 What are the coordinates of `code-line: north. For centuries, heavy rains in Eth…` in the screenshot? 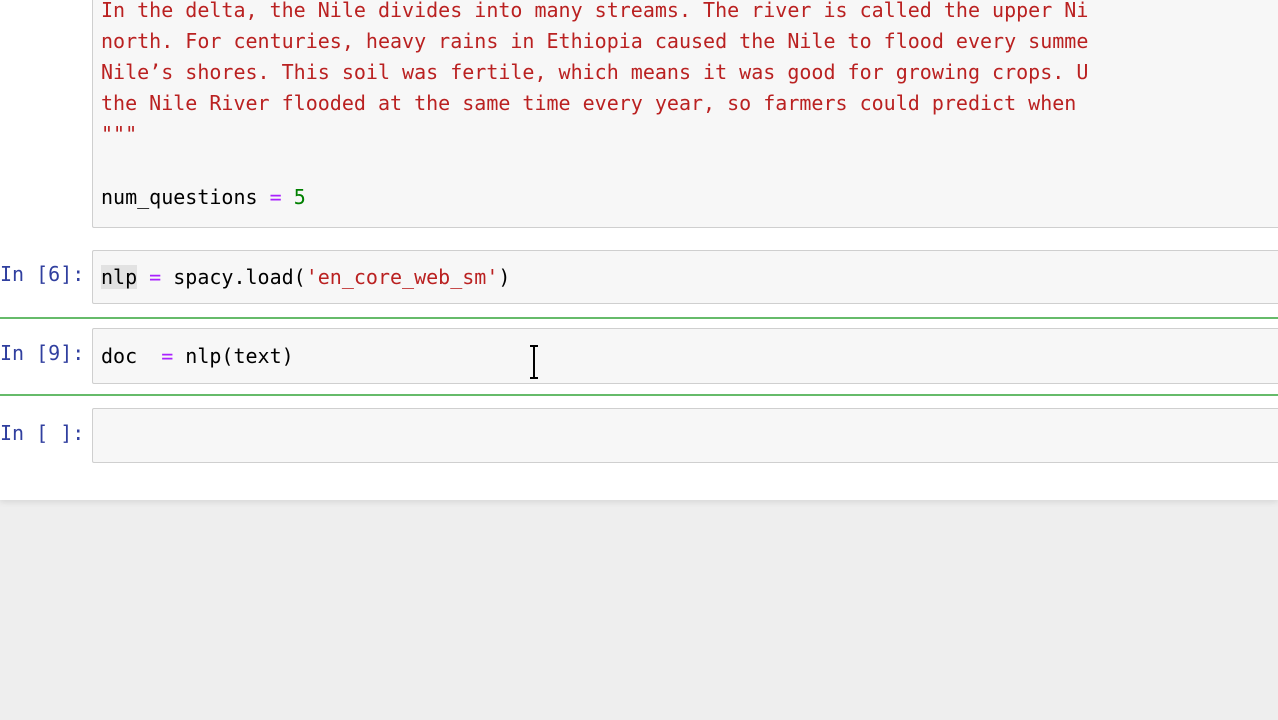 It's located at (595, 41).